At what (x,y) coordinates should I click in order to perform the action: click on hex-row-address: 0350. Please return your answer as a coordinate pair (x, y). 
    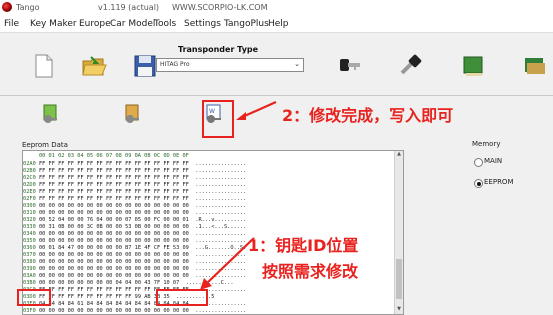
    Looking at the image, I should click on (29, 241).